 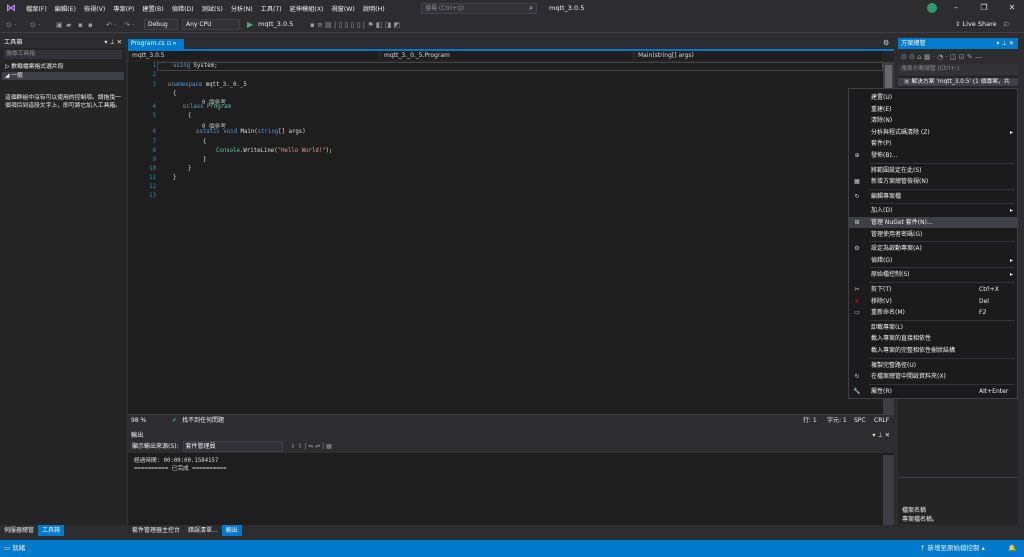 What do you see at coordinates (933, 109) in the screenshot?
I see `context-menu-item: 重建(E)` at bounding box center [933, 109].